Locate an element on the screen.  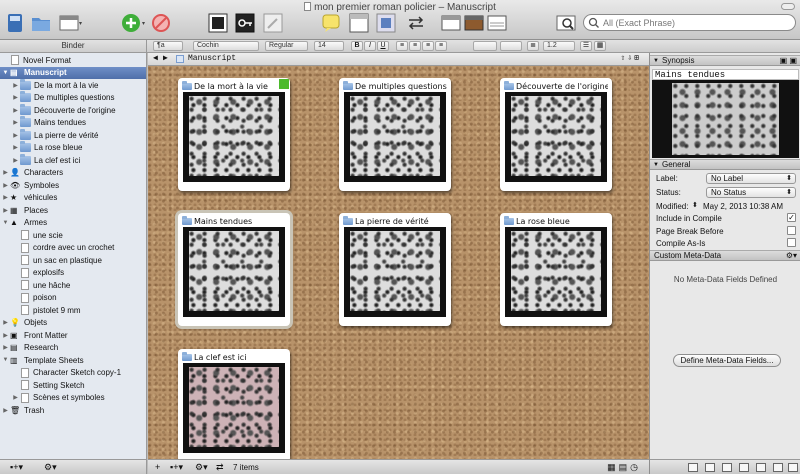
binder-toggle-button is located at coordinates (15, 23).